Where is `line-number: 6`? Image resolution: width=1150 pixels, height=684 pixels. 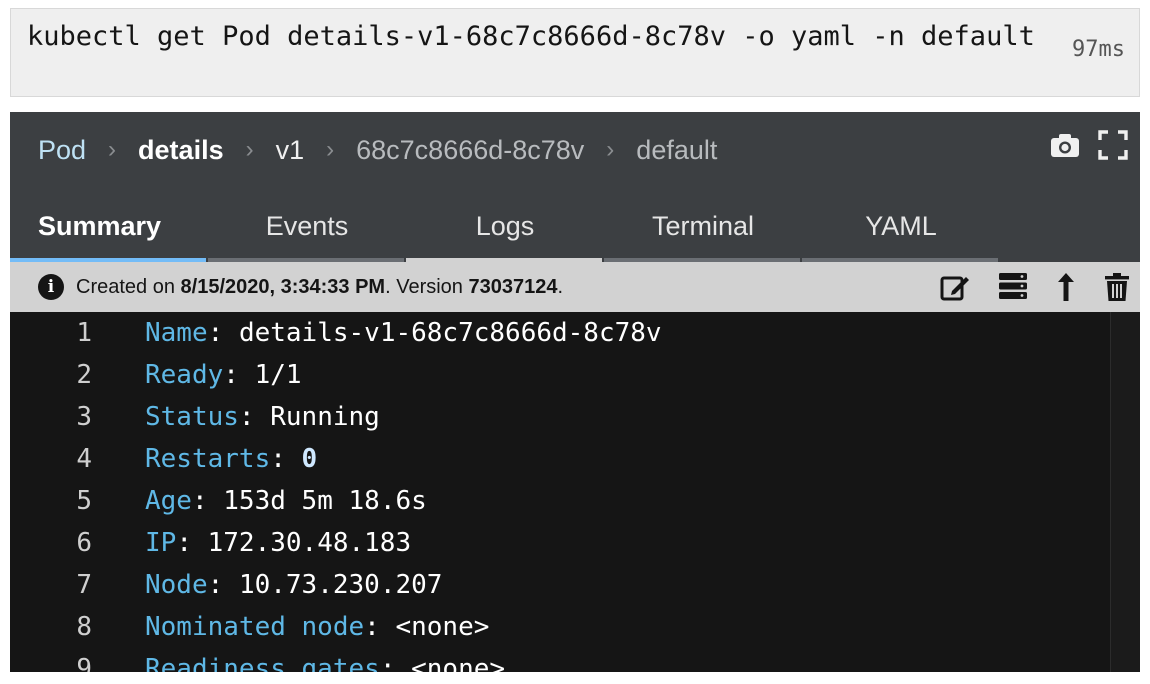 line-number: 6 is located at coordinates (84, 543).